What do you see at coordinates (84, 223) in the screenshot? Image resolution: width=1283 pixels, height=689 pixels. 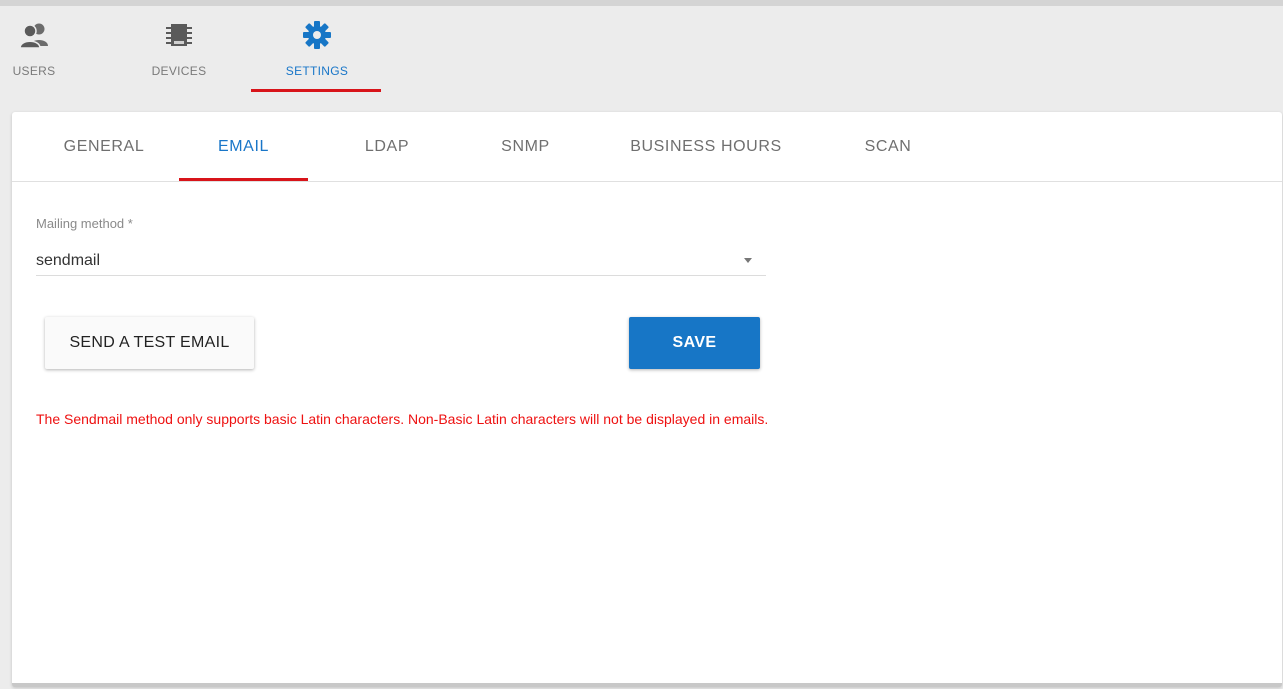 I see `mailing-method-label: Mailing method *` at bounding box center [84, 223].